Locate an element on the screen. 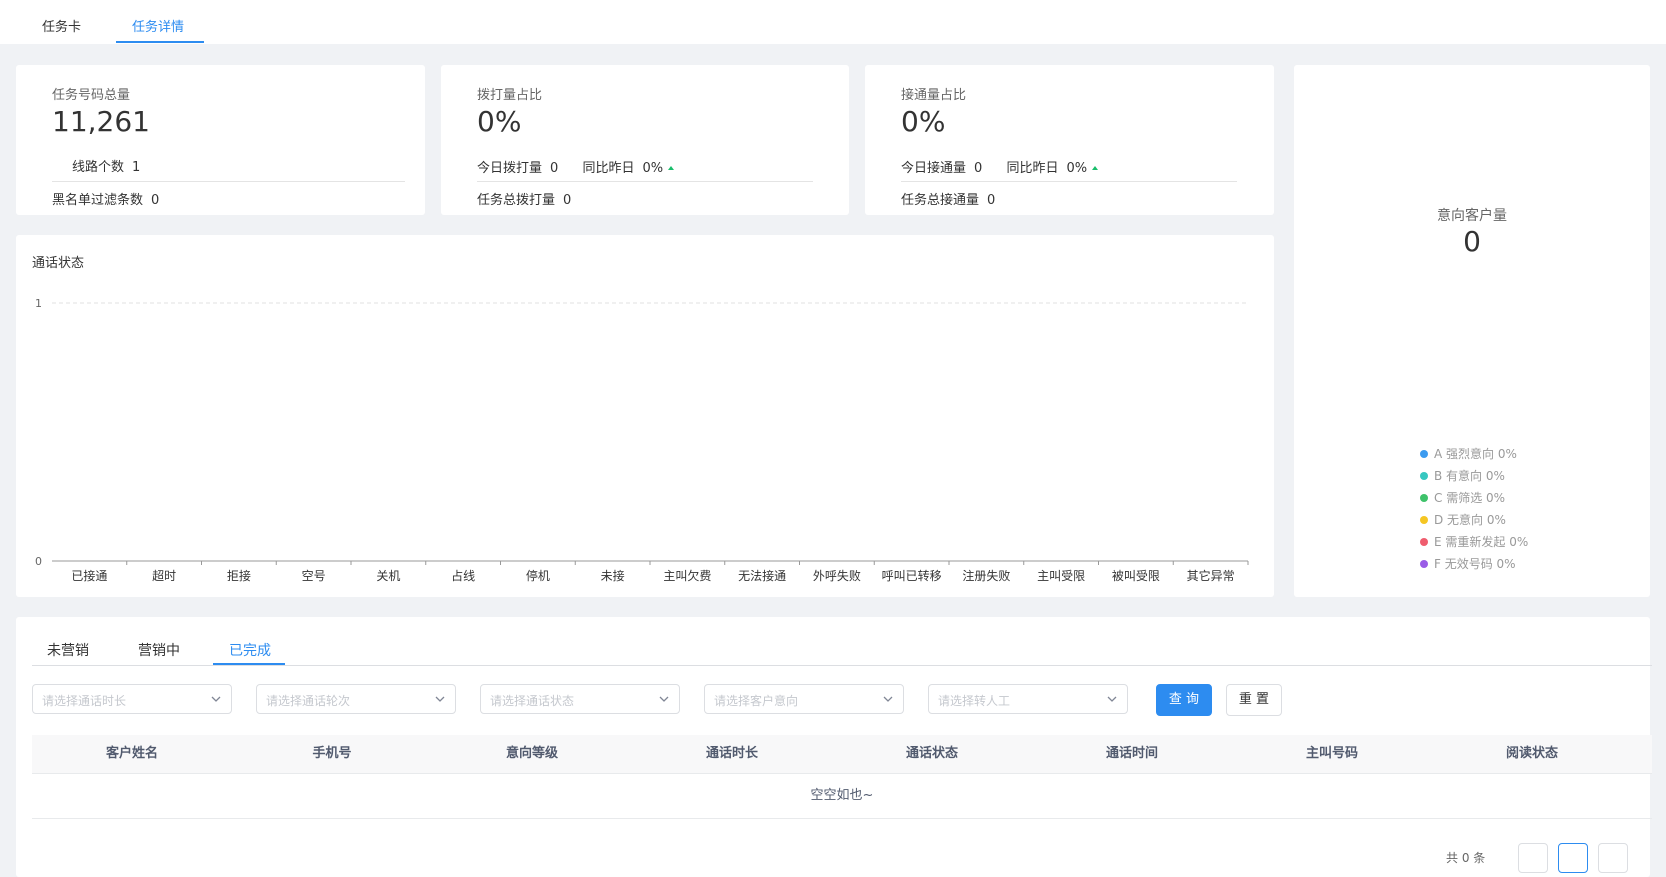 This screenshot has height=877, width=1666. x-tick-label: 拒接 is located at coordinates (239, 575).